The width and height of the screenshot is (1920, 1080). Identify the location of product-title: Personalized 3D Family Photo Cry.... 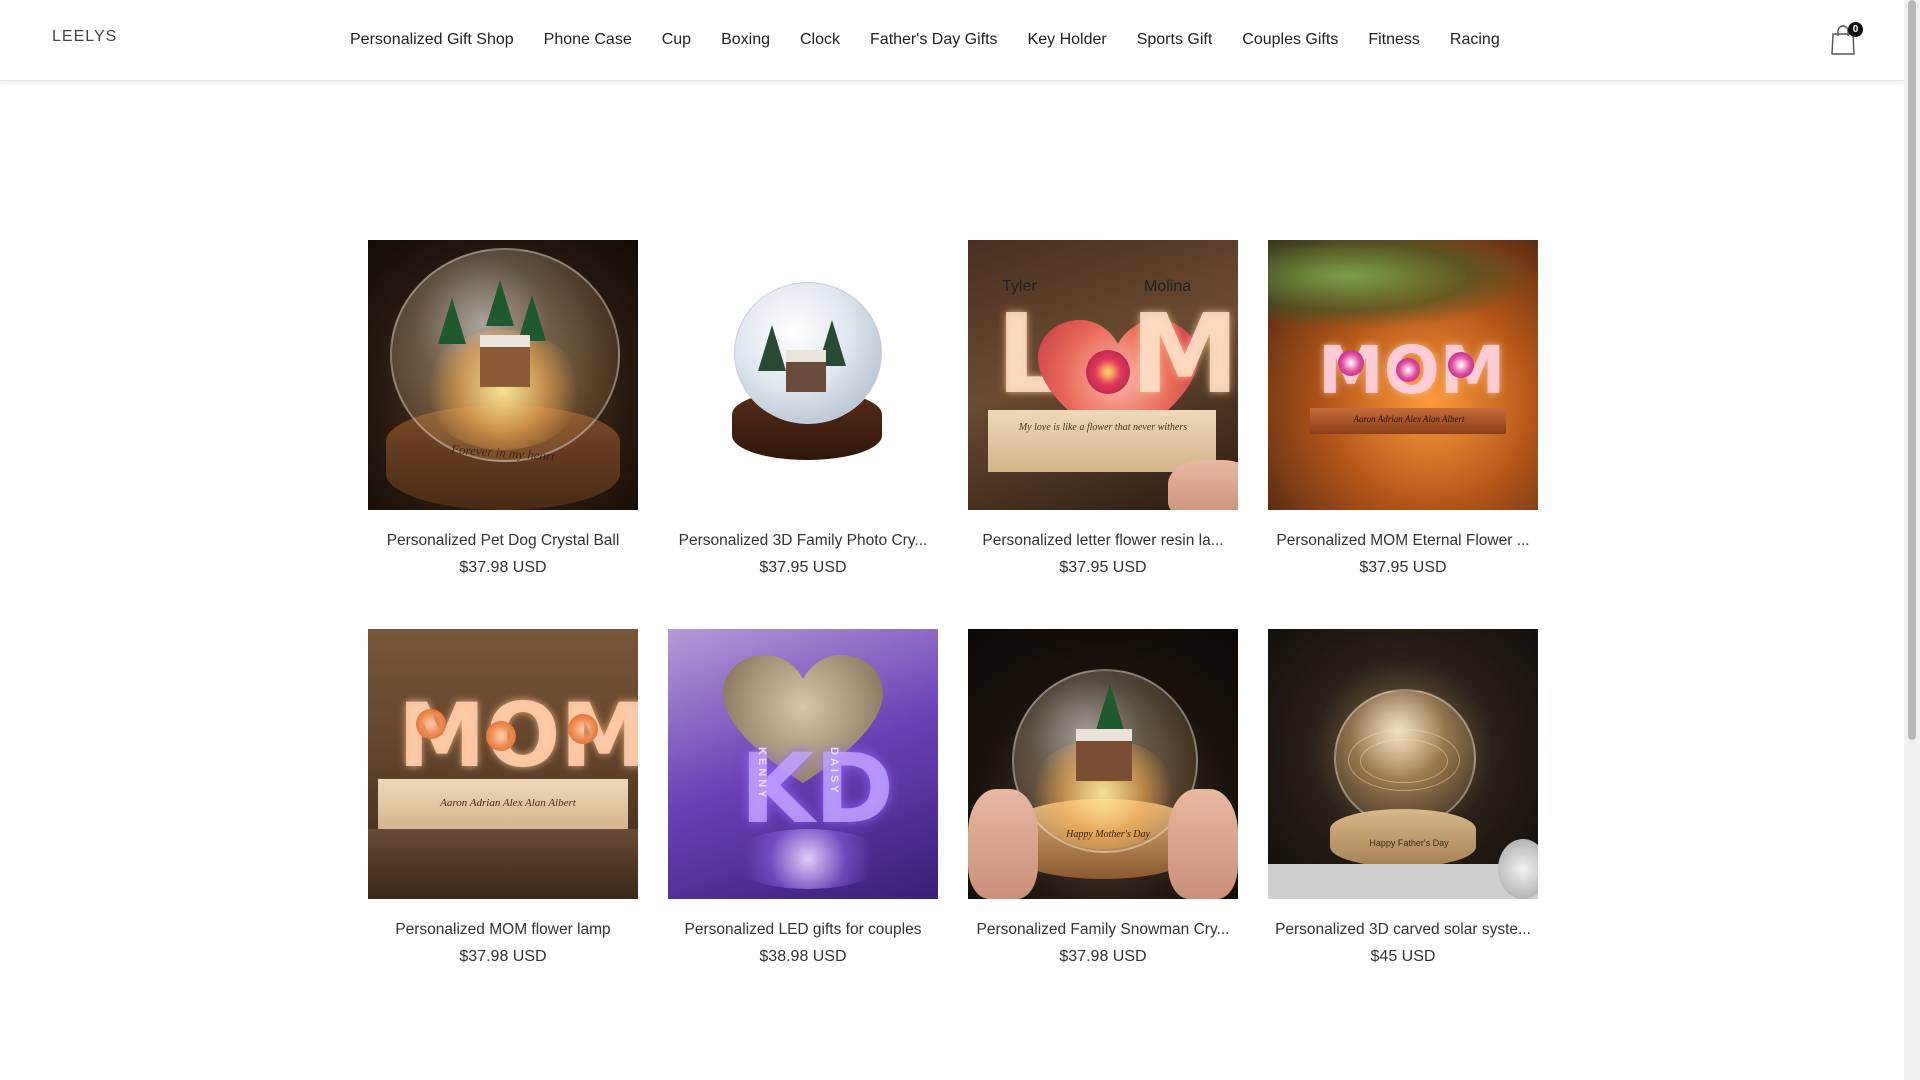
(803, 541).